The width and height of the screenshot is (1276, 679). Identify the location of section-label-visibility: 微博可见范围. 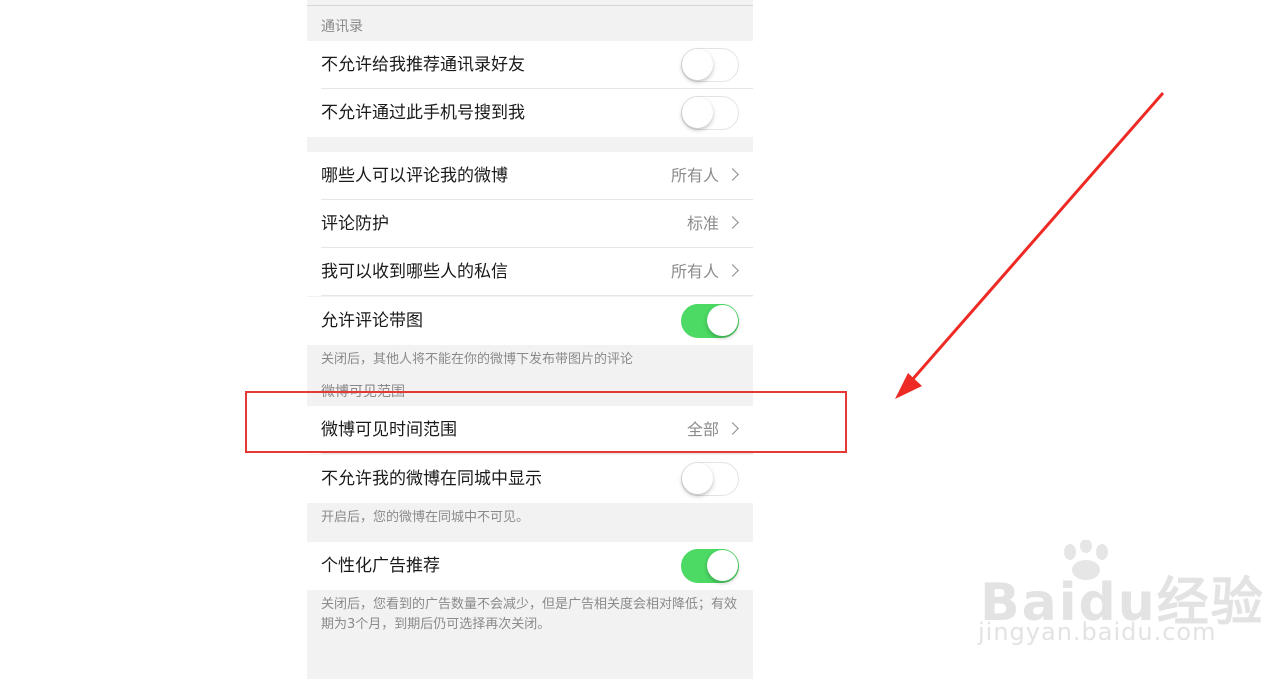
(363, 392).